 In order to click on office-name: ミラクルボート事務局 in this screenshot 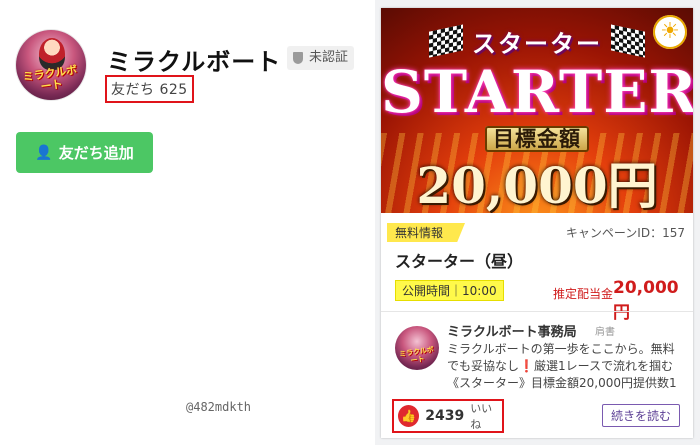, I will do `click(512, 332)`.